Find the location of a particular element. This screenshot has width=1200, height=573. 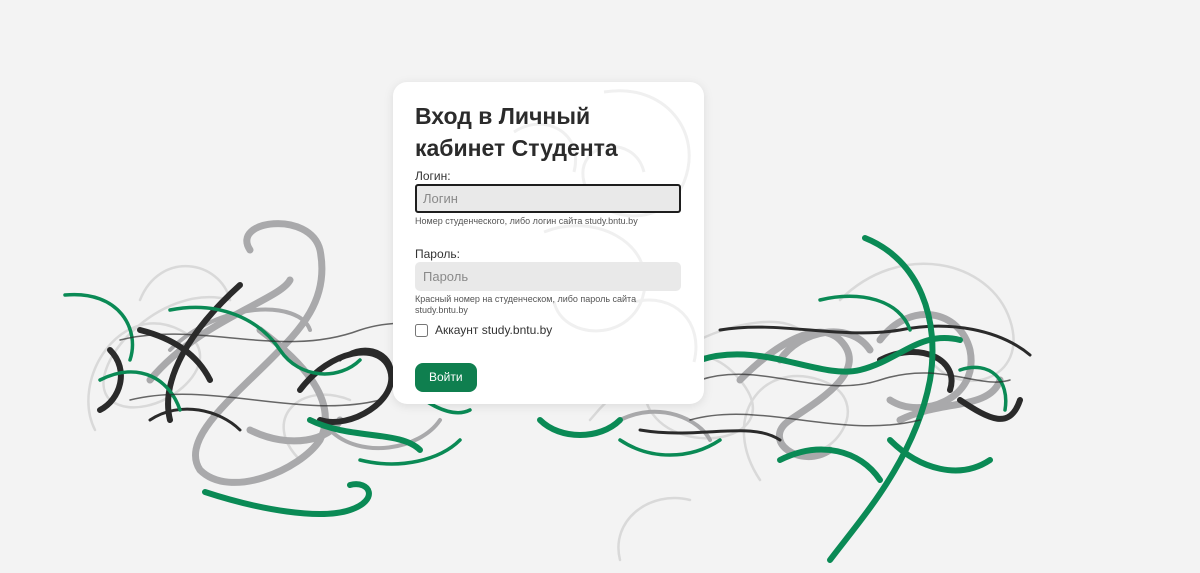

login-input is located at coordinates (548, 198).